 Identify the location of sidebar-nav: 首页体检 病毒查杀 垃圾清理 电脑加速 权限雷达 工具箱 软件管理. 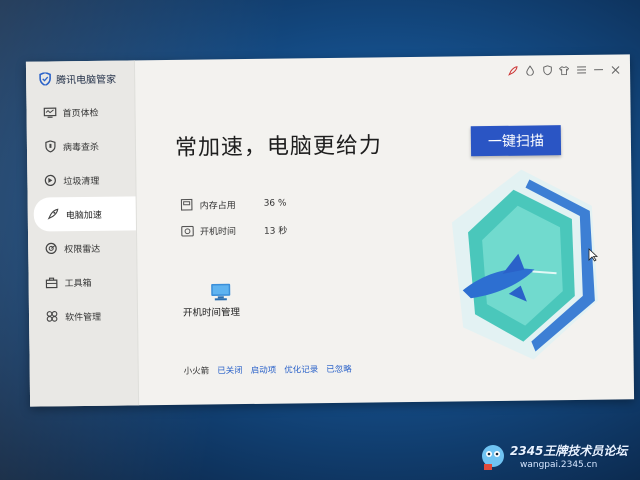
(81, 213).